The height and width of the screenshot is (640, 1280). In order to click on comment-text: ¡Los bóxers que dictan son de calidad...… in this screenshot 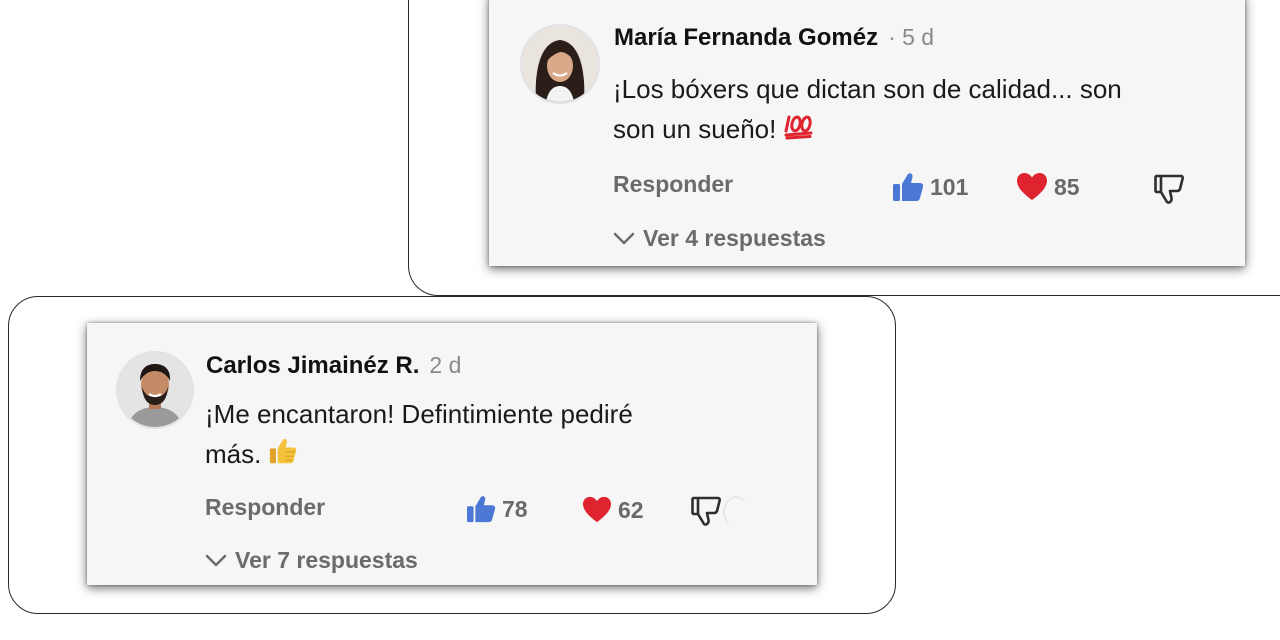, I will do `click(913, 110)`.